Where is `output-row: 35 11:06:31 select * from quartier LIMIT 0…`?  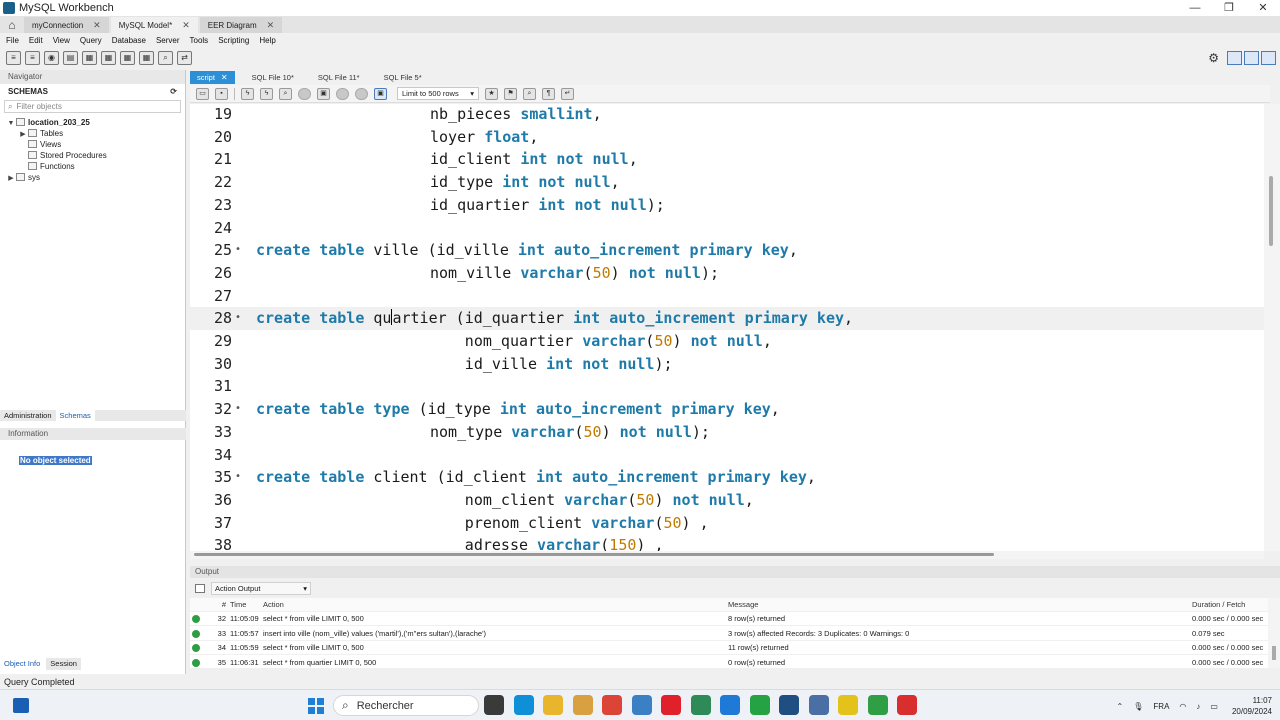 output-row: 35 11:06:31 select * from quartier LIMIT 0… is located at coordinates (729, 663).